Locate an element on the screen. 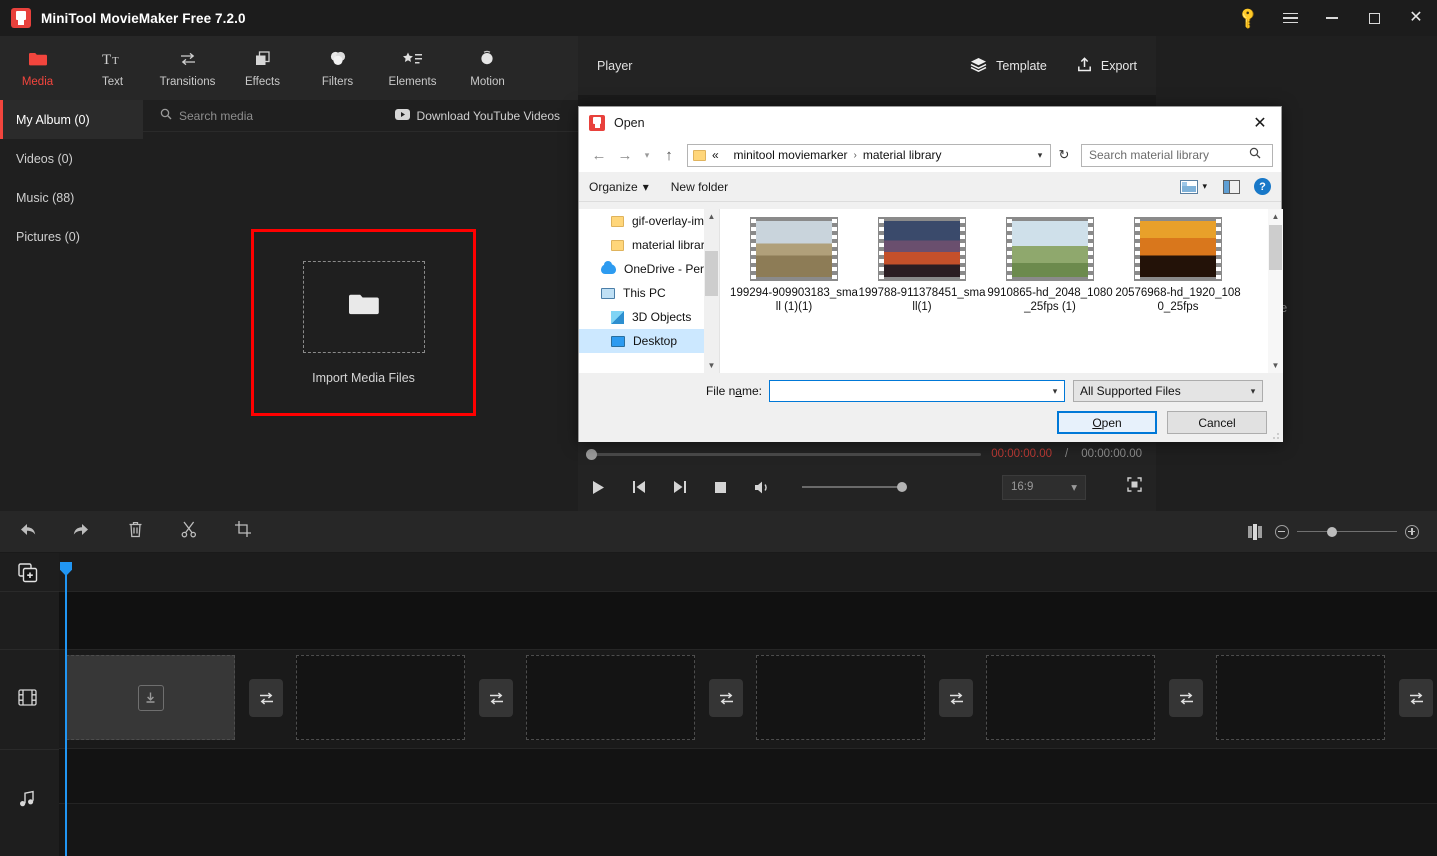 The width and height of the screenshot is (1437, 856). navigation-pane-scrollbar: ▲ ▼ is located at coordinates (711, 291).